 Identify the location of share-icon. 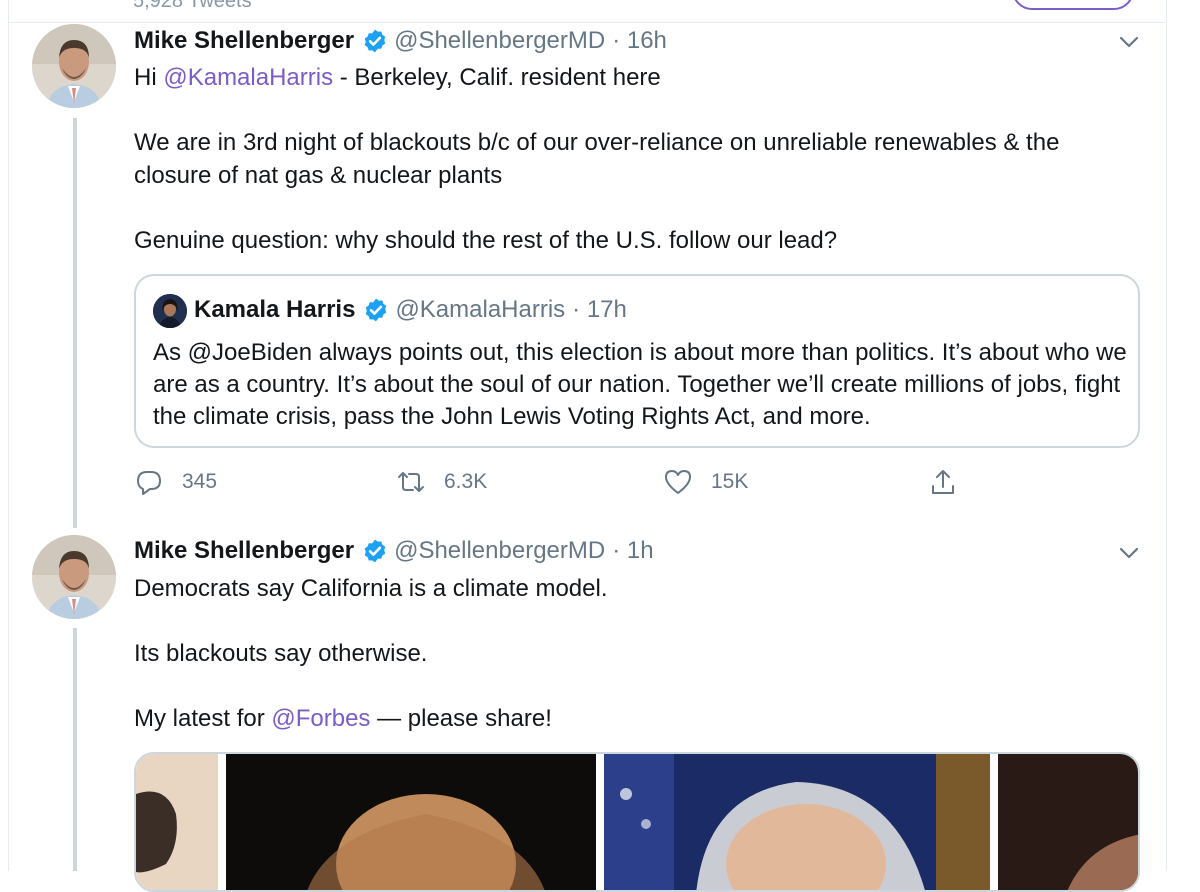
(943, 482).